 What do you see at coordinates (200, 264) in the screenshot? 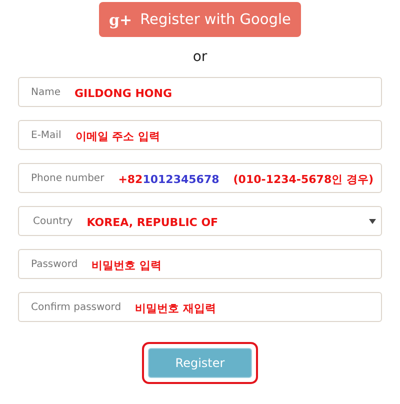
I see `input-field: Password 비밀번호 입력` at bounding box center [200, 264].